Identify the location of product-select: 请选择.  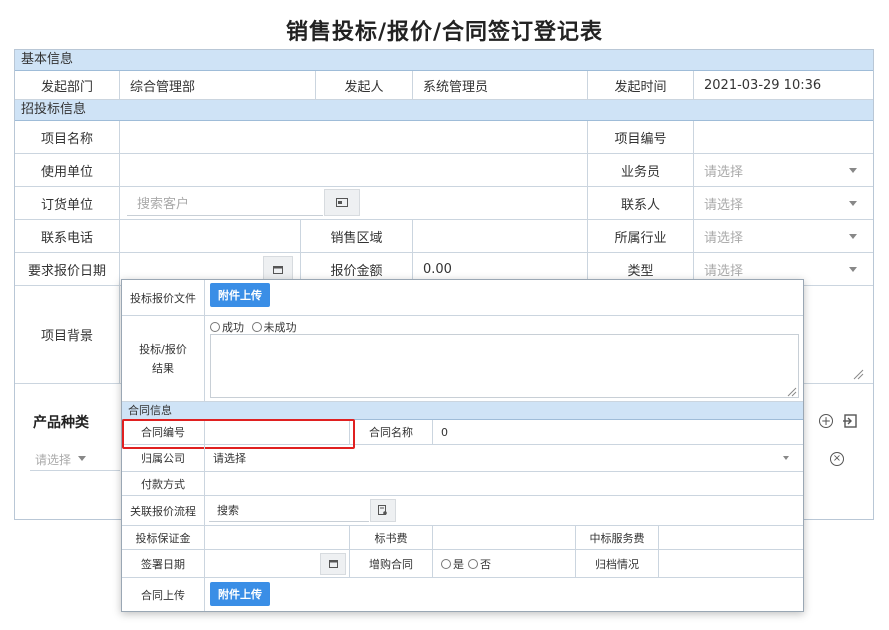
(53, 459).